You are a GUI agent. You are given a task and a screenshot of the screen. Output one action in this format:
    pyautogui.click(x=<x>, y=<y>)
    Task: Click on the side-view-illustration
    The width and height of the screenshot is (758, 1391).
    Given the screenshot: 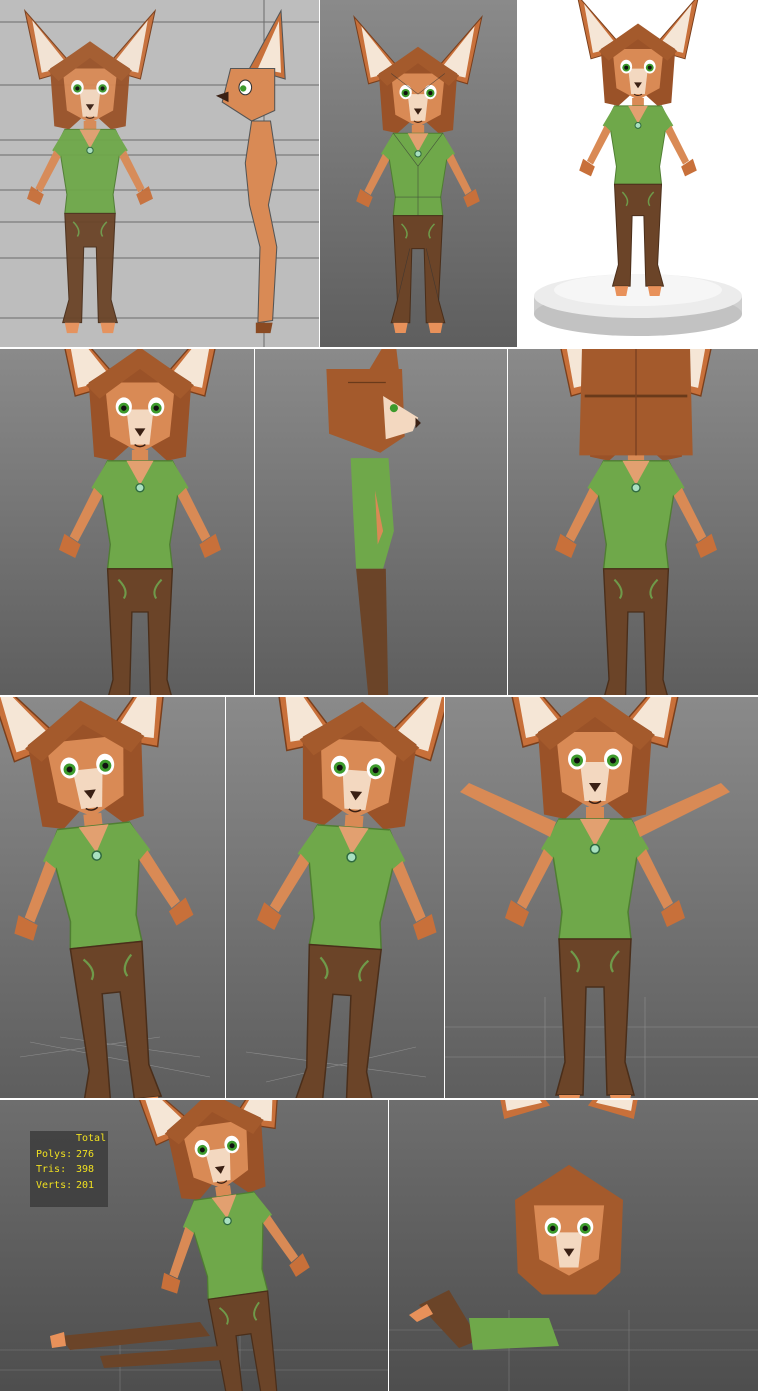 What is the action you would take?
    pyautogui.click(x=381, y=522)
    